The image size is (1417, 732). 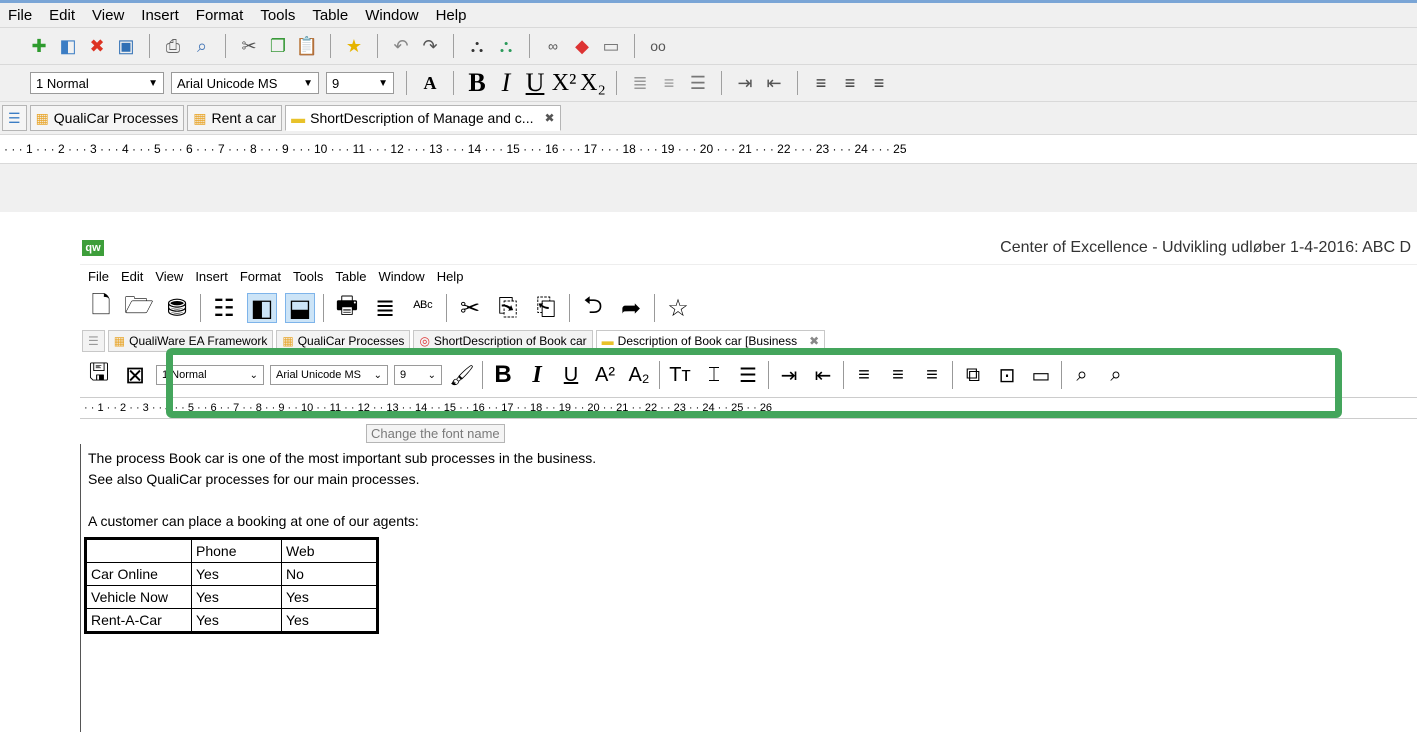 What do you see at coordinates (611, 46) in the screenshot?
I see `page-icon: ▭` at bounding box center [611, 46].